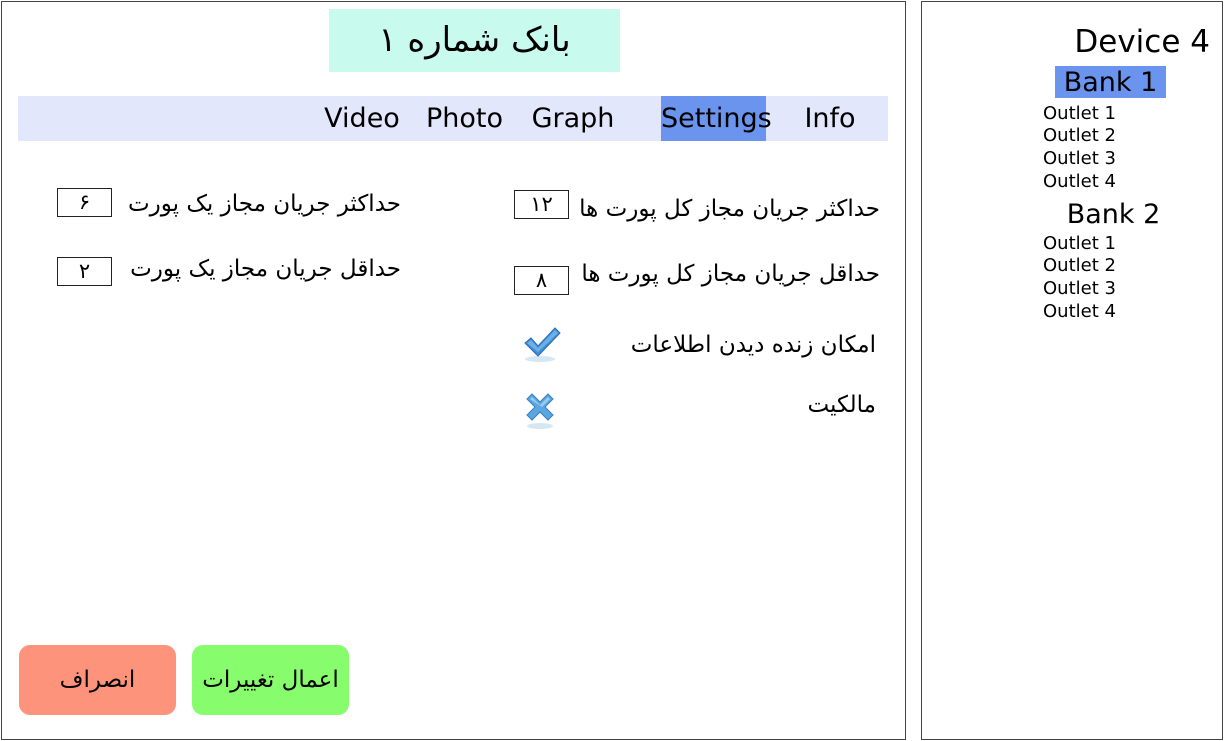  What do you see at coordinates (542, 410) in the screenshot?
I see `cross-icon` at bounding box center [542, 410].